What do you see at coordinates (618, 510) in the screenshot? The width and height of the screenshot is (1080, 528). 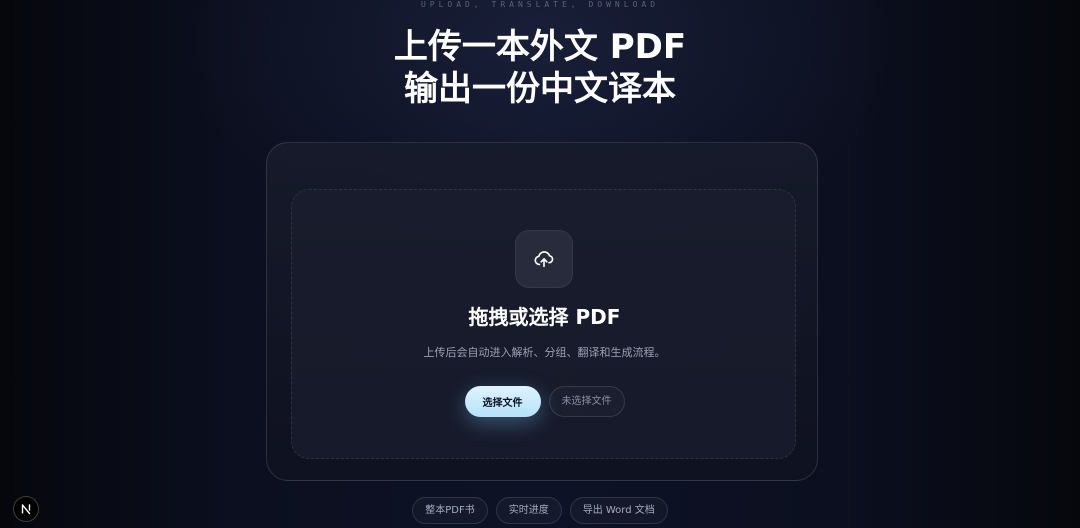 I see `feature-chip-word-export: 导出 Word 文档` at bounding box center [618, 510].